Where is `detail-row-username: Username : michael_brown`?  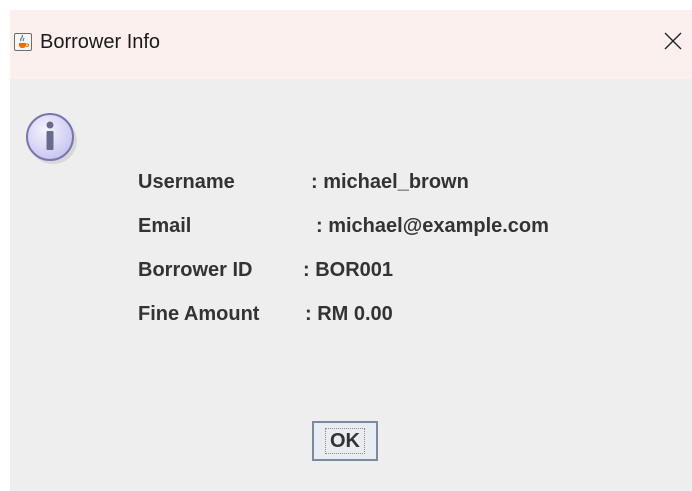 detail-row-username: Username : michael_brown is located at coordinates (303, 186).